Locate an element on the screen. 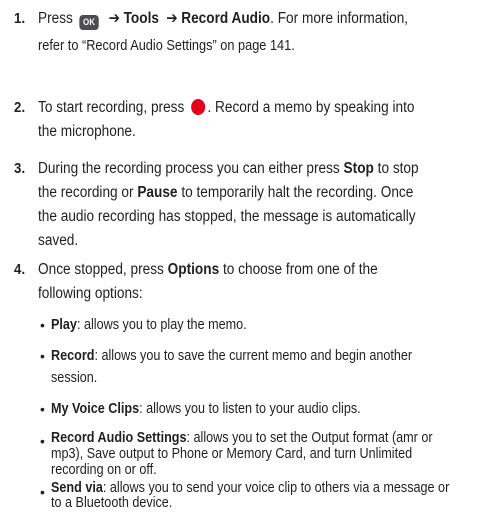 This screenshot has width=500, height=514. options-softkey: Options is located at coordinates (193, 269).